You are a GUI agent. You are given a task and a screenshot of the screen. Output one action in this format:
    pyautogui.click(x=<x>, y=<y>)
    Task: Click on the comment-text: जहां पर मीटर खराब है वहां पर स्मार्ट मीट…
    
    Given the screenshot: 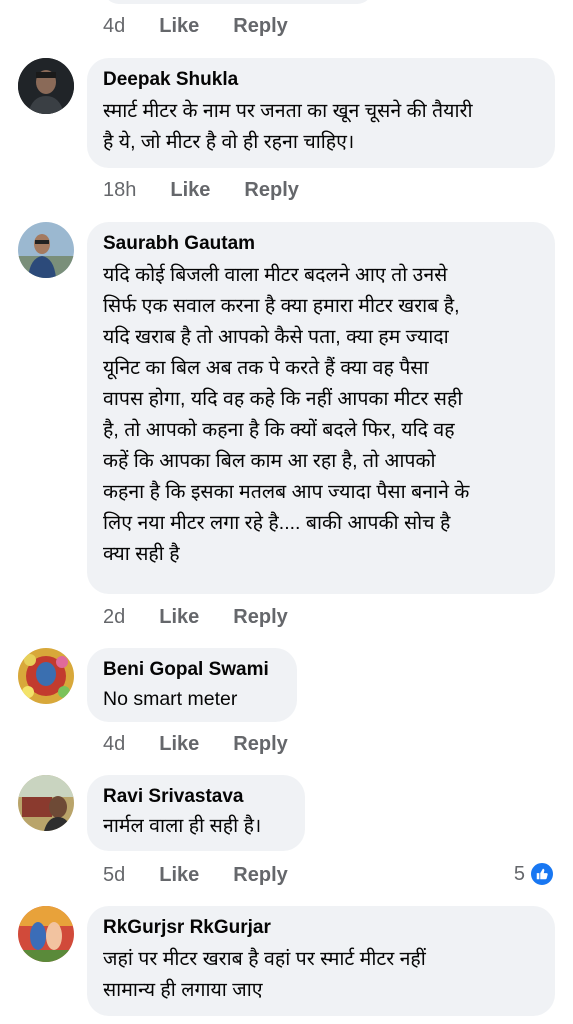 What is the action you would take?
    pyautogui.click(x=264, y=974)
    